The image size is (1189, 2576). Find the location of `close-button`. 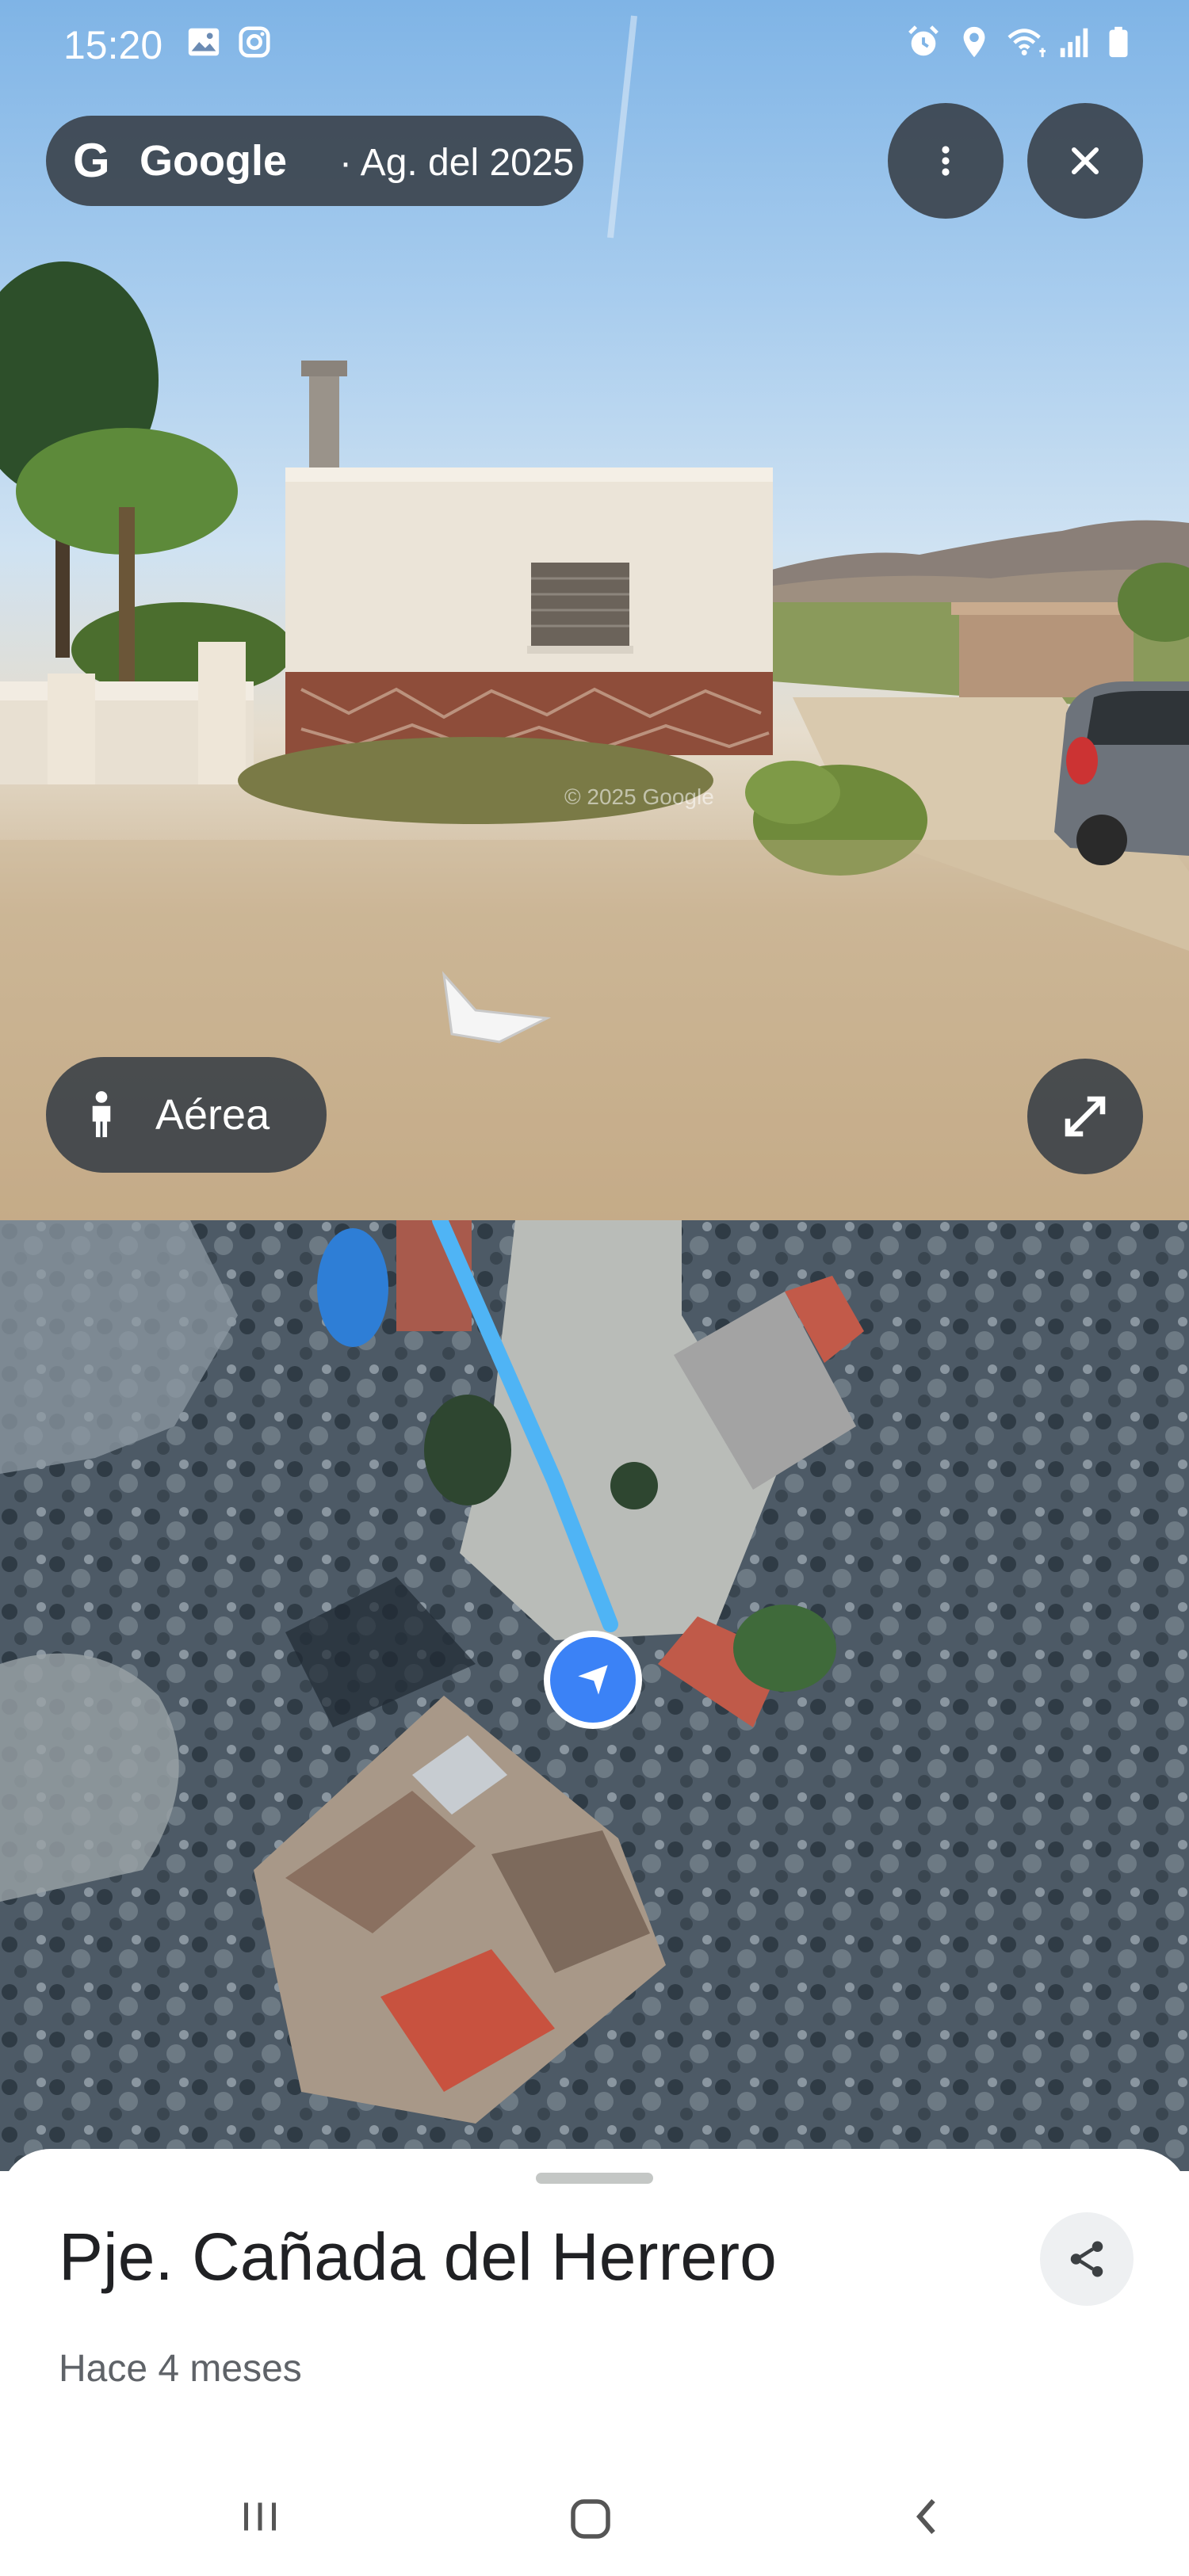

close-button is located at coordinates (1085, 161).